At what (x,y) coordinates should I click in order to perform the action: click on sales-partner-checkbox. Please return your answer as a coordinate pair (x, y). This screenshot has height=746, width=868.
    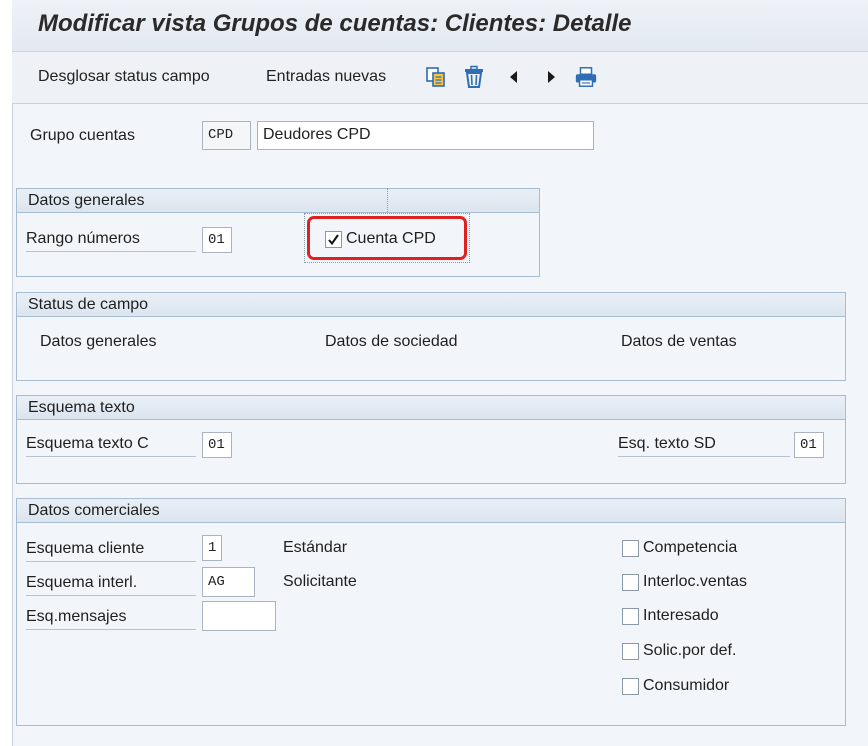
    Looking at the image, I should click on (630, 582).